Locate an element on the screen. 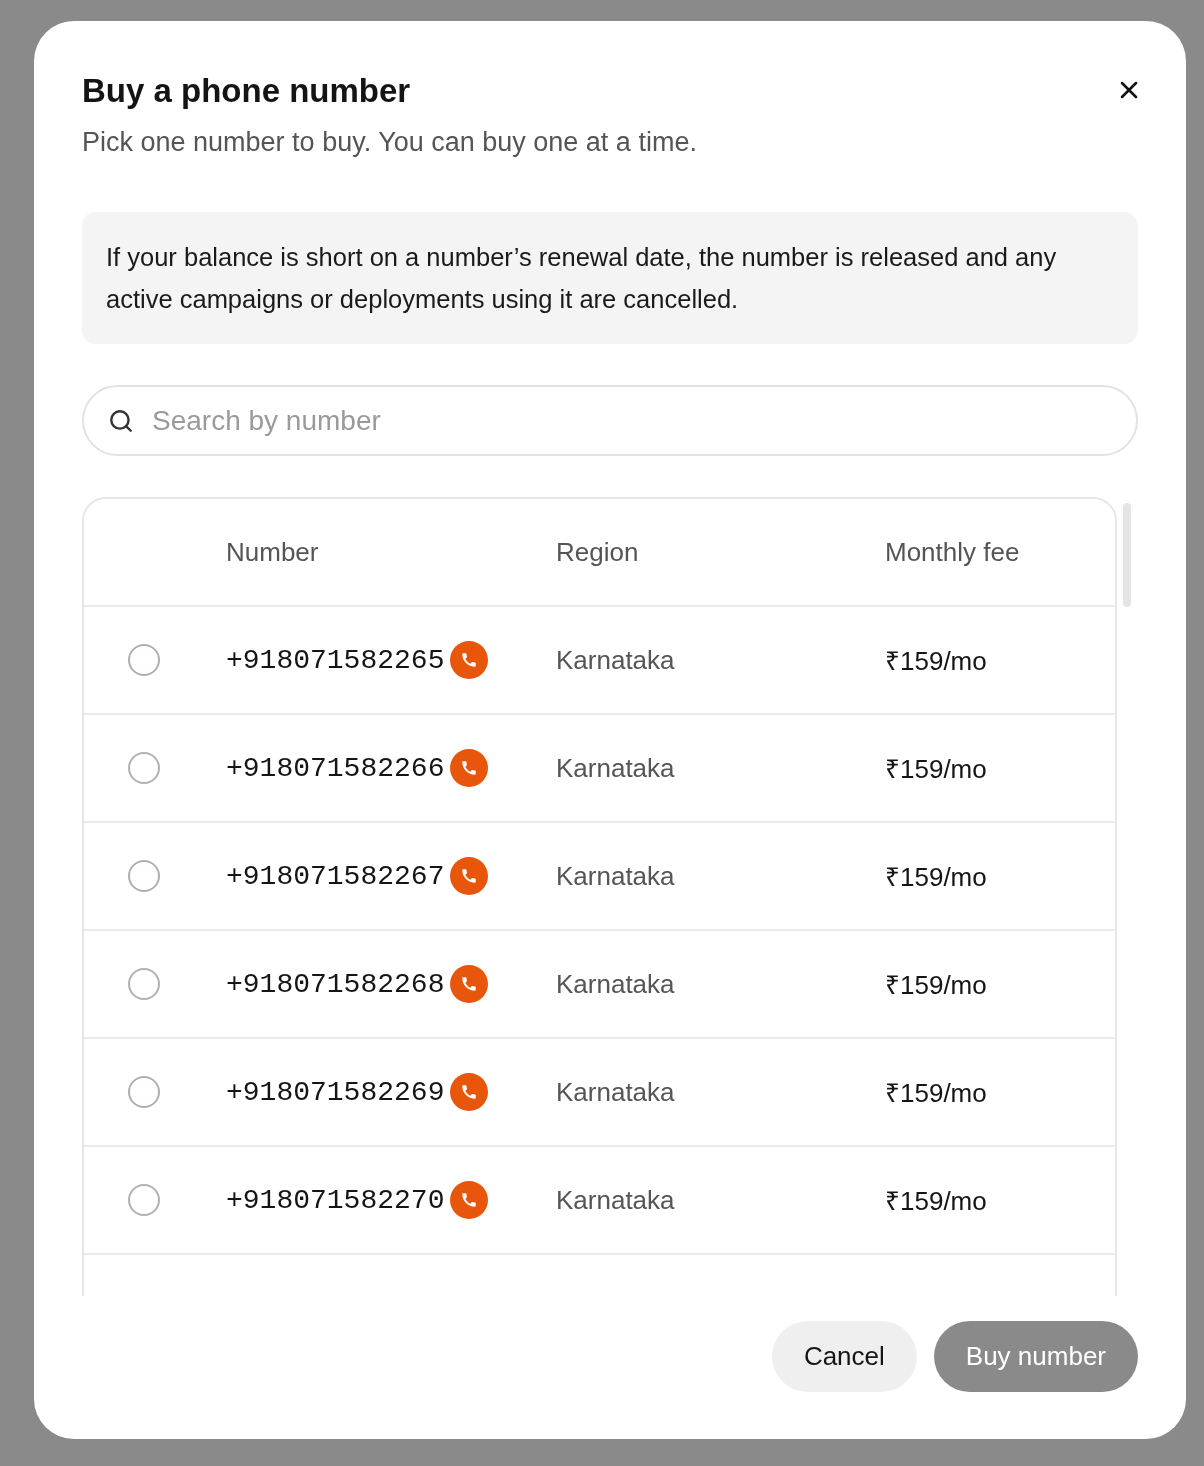  phone-number: +918071582270 is located at coordinates (335, 1200).